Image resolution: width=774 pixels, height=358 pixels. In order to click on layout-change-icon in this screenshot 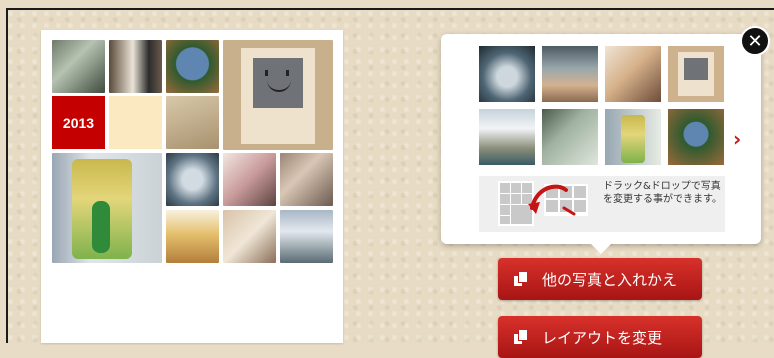, I will do `click(521, 337)`.